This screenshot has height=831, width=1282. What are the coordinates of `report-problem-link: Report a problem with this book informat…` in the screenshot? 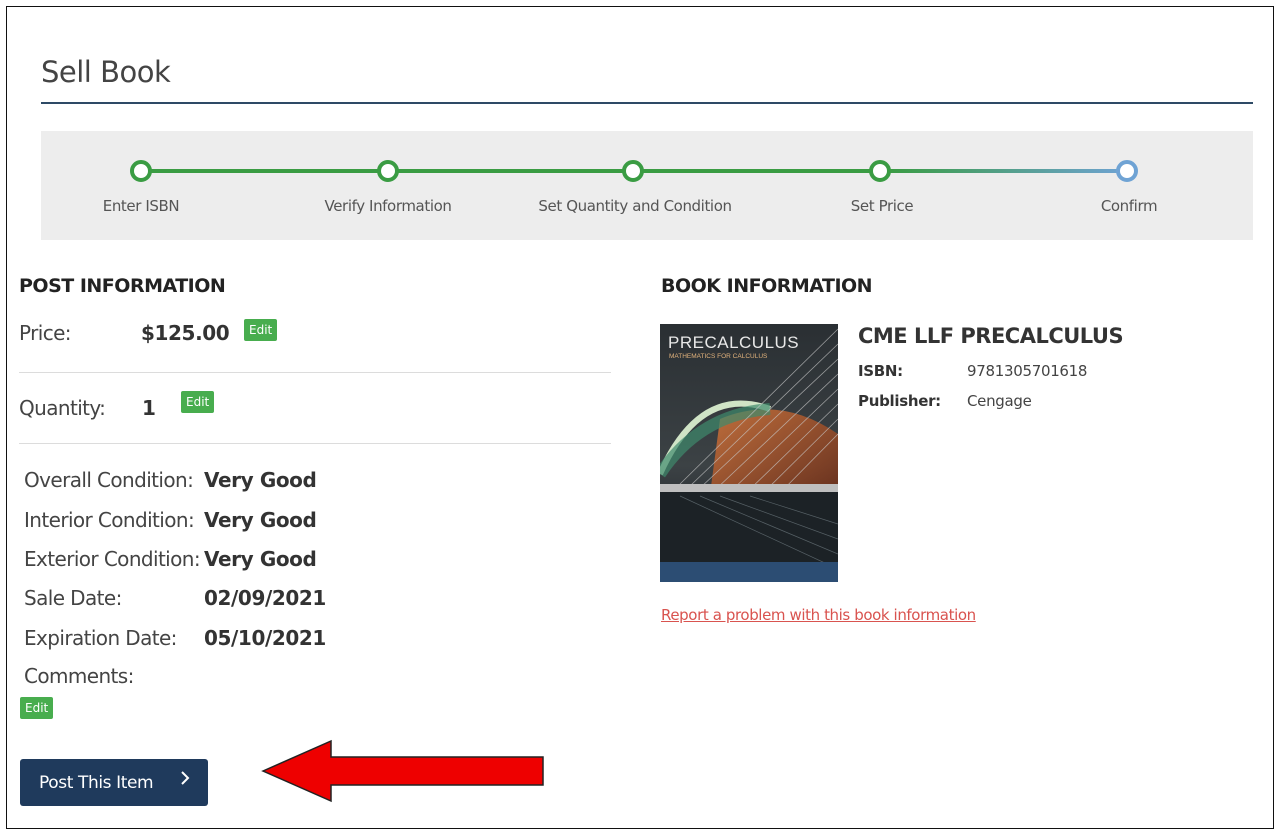 It's located at (818, 615).